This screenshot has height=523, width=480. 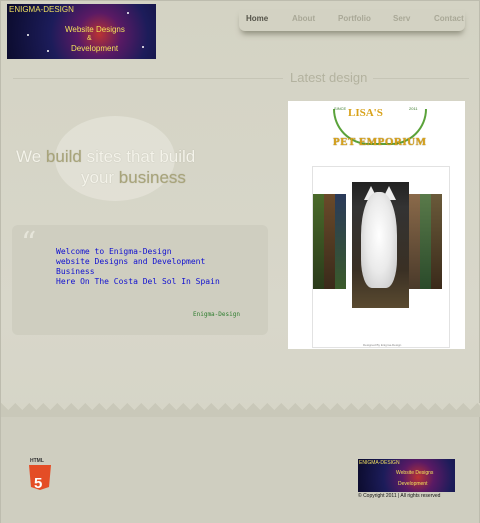 I want to click on tagline-highlight: build, so click(x=63, y=156).